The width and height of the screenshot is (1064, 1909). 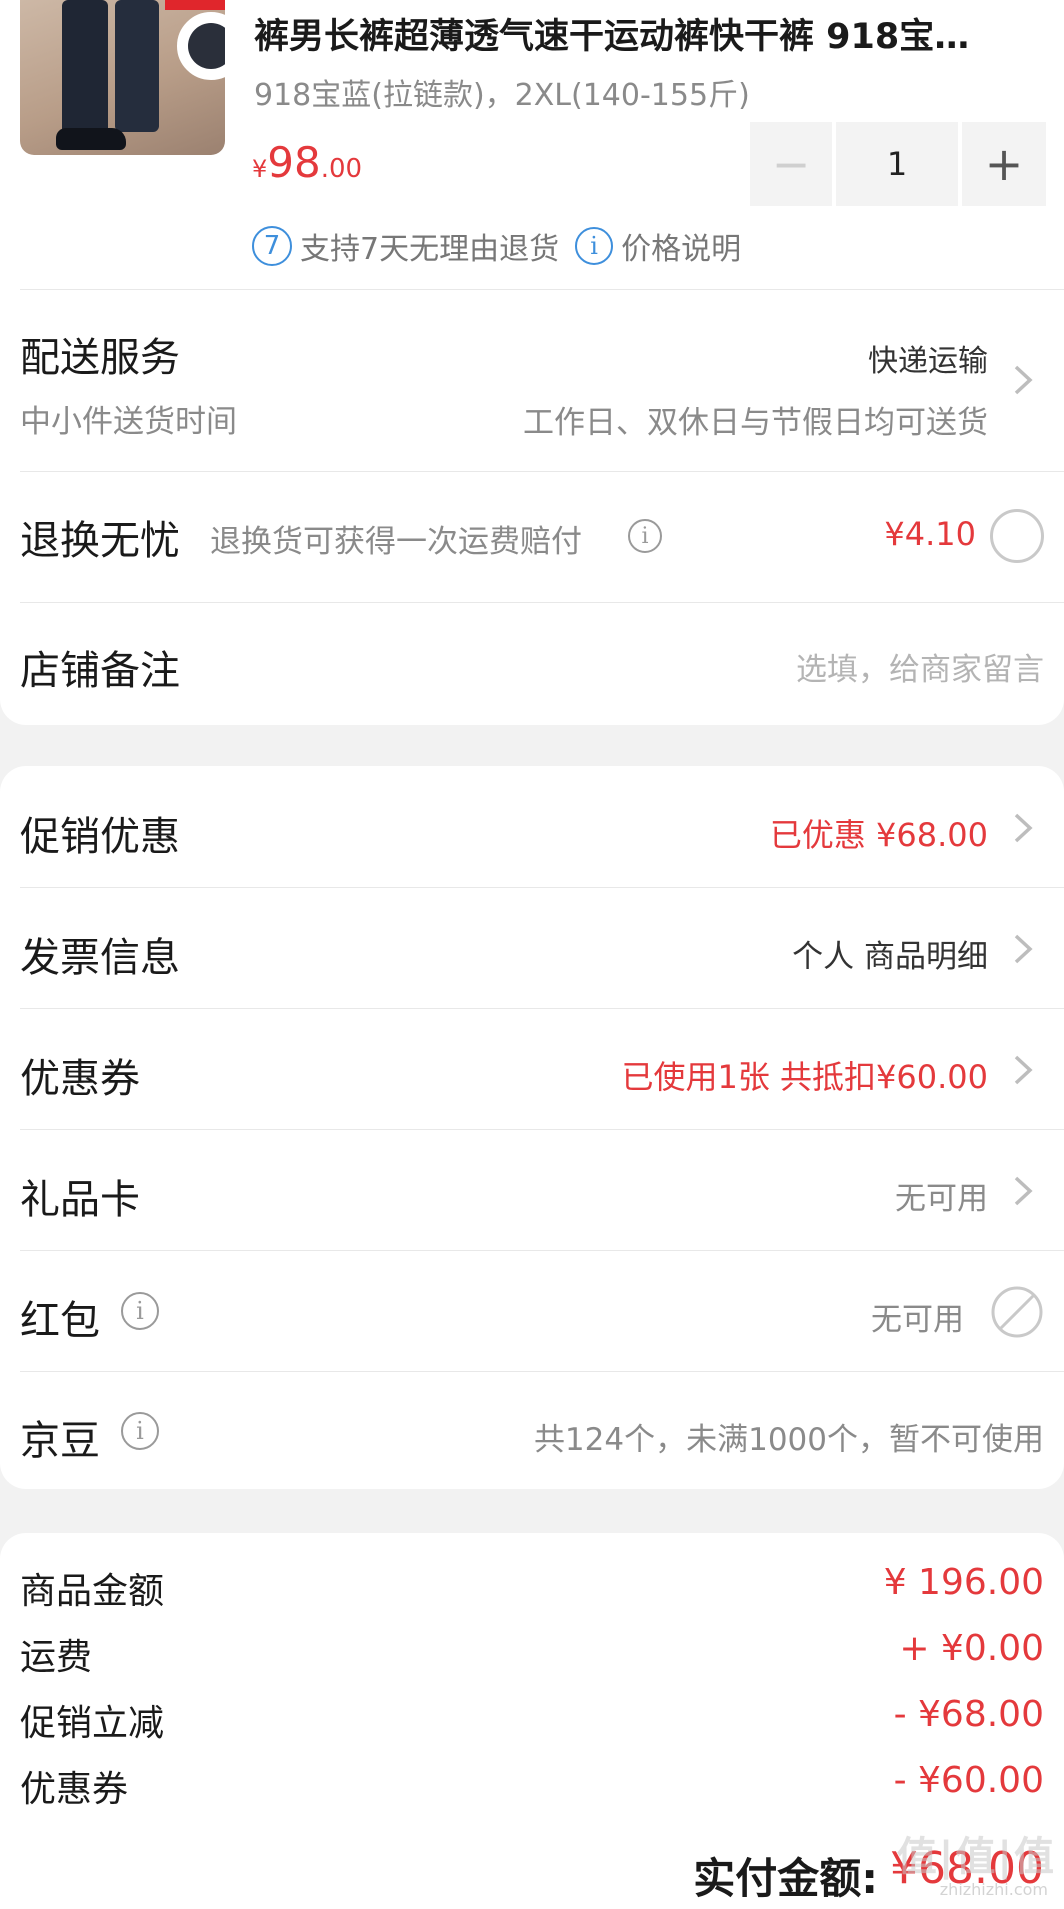 I want to click on seven-day-return-text: 支持7天无理由退货, so click(x=429, y=246).